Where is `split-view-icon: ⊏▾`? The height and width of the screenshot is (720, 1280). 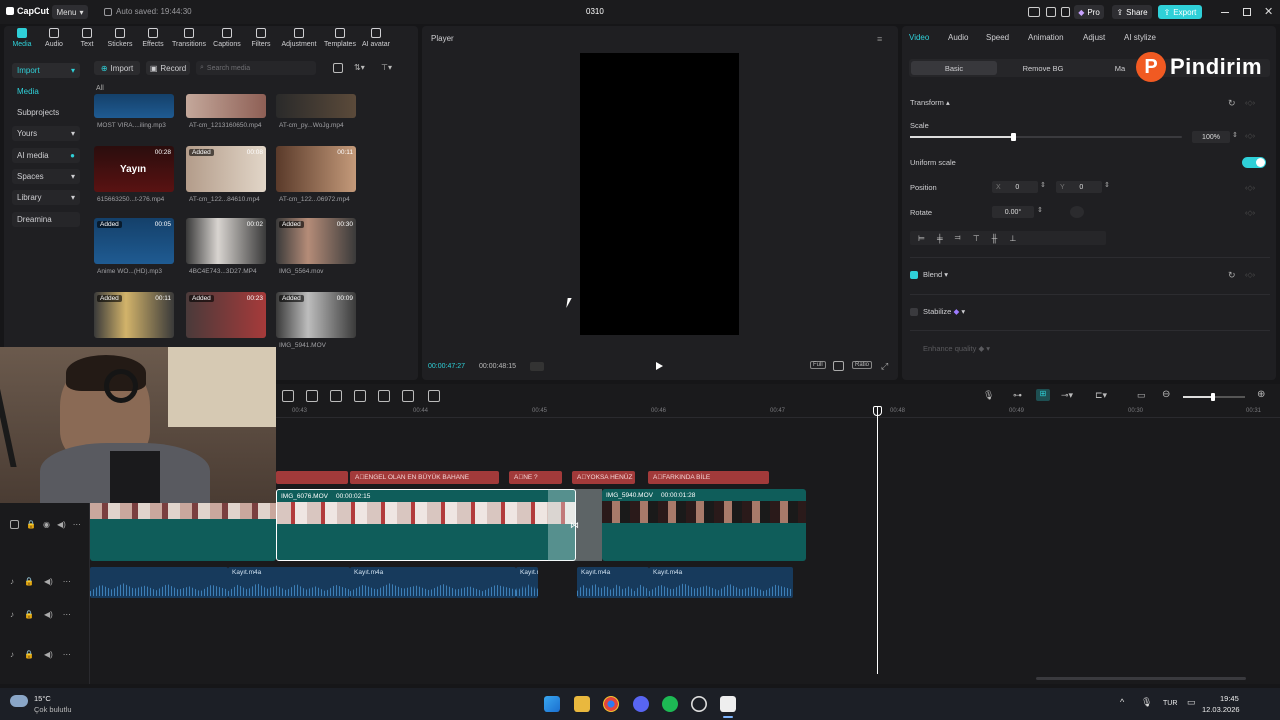
split-view-icon: ⊏▾ is located at coordinates (1101, 395).